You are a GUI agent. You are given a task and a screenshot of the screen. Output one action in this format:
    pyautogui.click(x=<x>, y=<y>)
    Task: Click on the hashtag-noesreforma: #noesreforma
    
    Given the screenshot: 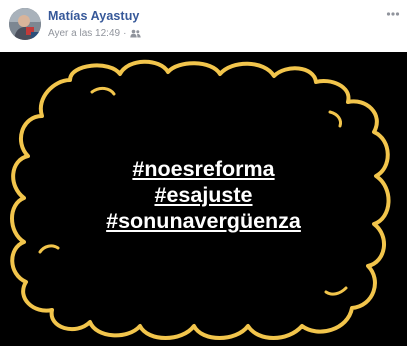 What is the action you would take?
    pyautogui.click(x=203, y=169)
    